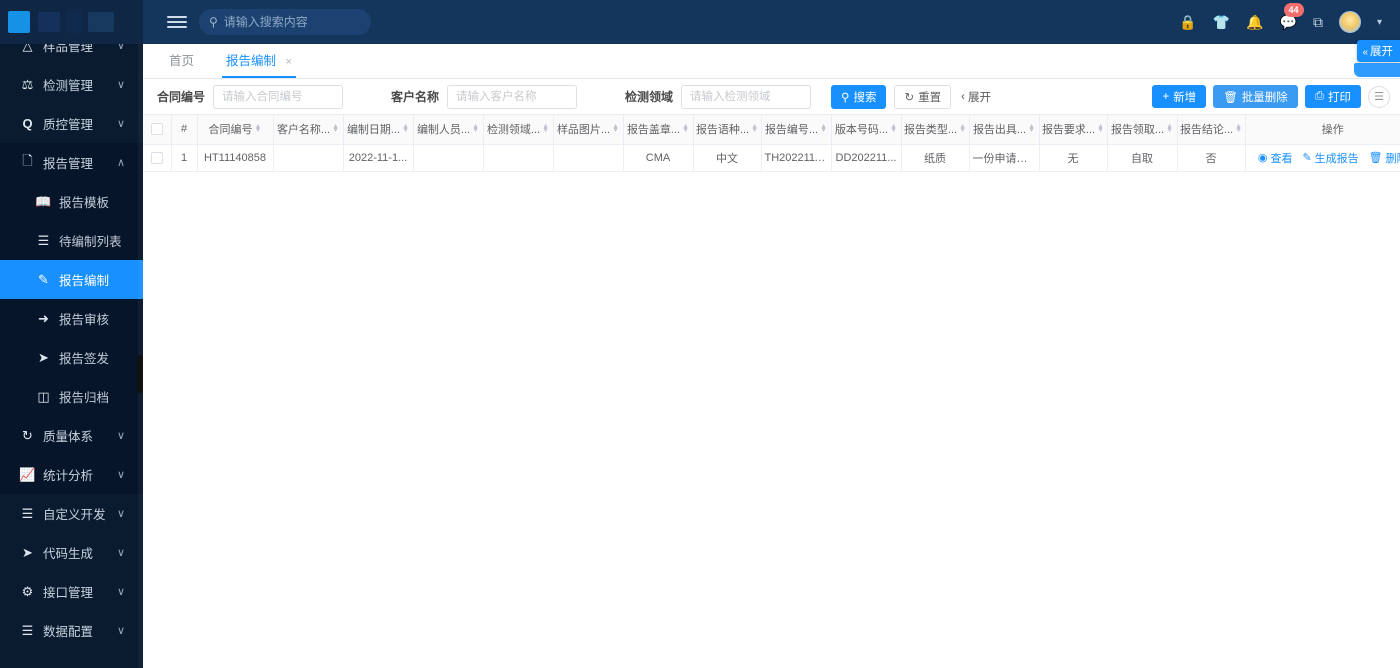 The height and width of the screenshot is (668, 1400). Describe the element at coordinates (866, 130) in the screenshot. I see `th-version-no: 版本号码... ▲ ▼` at that location.